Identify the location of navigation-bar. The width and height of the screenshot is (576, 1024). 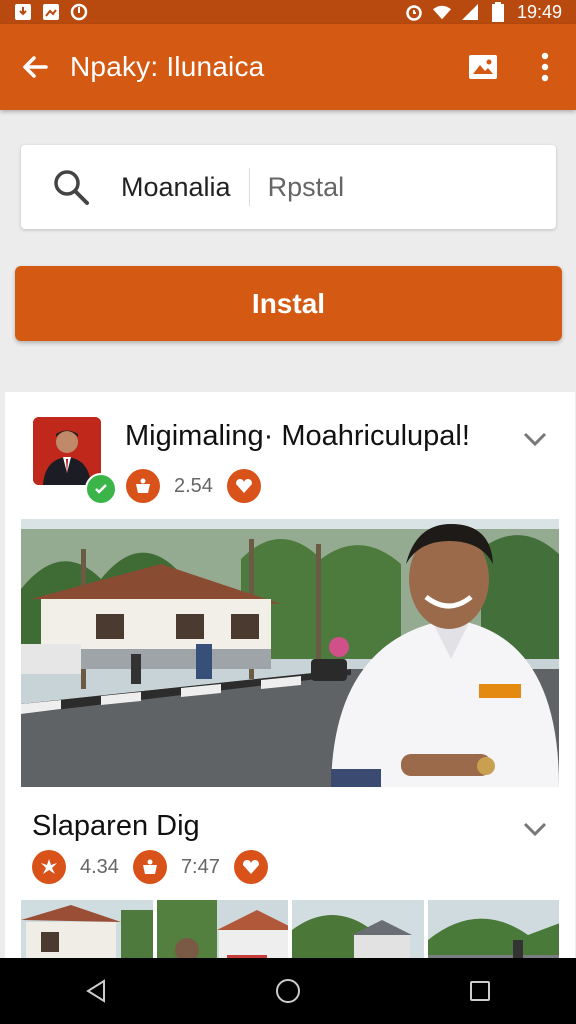
(288, 991).